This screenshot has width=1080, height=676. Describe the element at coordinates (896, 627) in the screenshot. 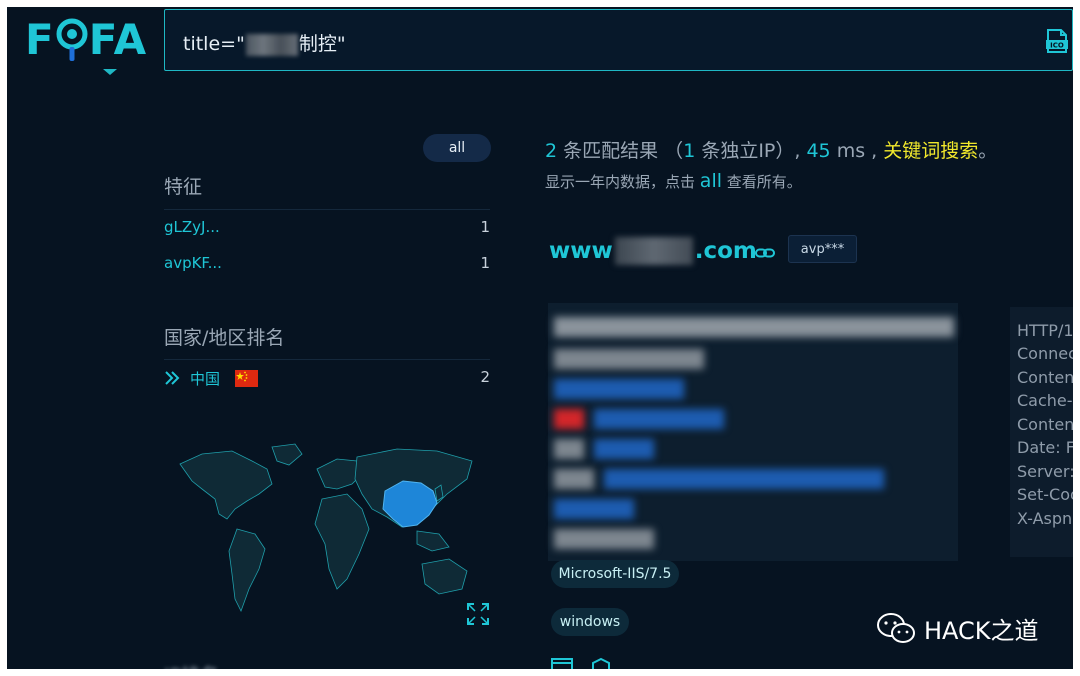

I see `wechat-icon` at that location.